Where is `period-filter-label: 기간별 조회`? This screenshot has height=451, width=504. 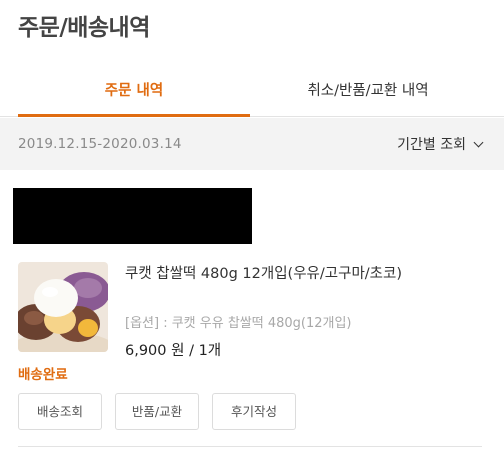
period-filter-label: 기간별 조회 is located at coordinates (431, 145).